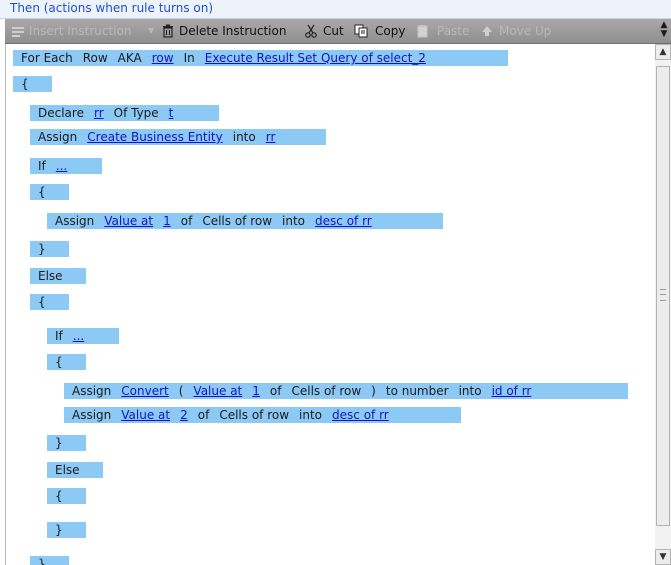 This screenshot has width=671, height=565. Describe the element at coordinates (136, 113) in the screenshot. I see `instruction-keyword: Of Type` at that location.